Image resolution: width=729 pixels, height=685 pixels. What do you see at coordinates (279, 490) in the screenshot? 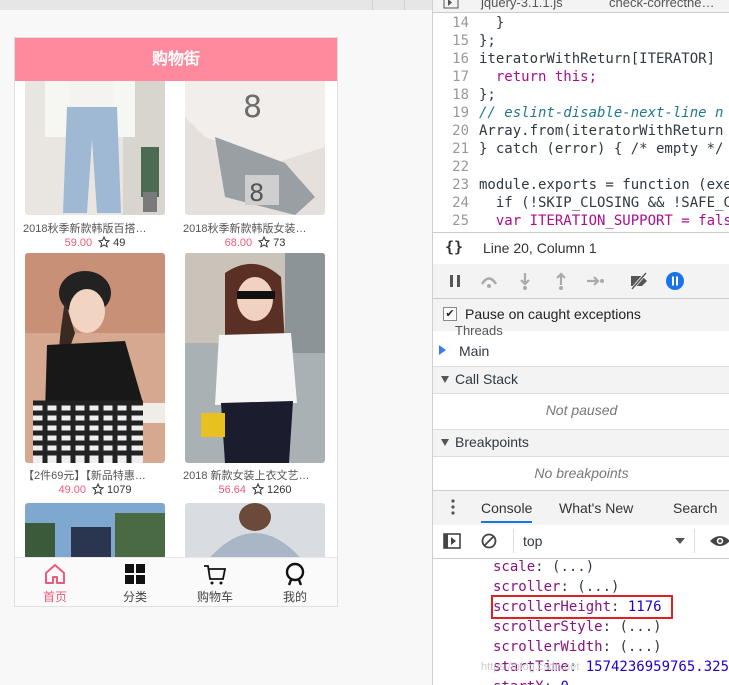
I see `favorite-count: 1260` at bounding box center [279, 490].